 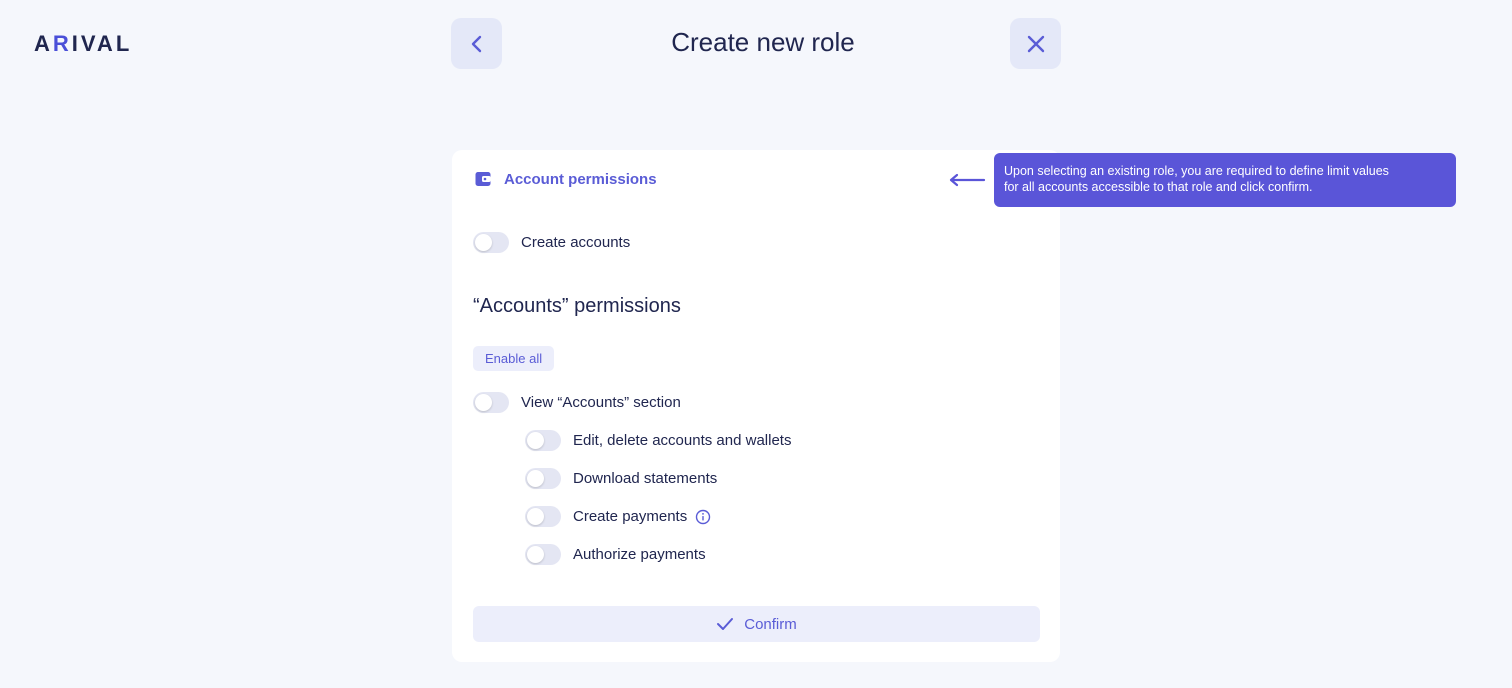 I want to click on download-statements-toggle, so click(x=543, y=478).